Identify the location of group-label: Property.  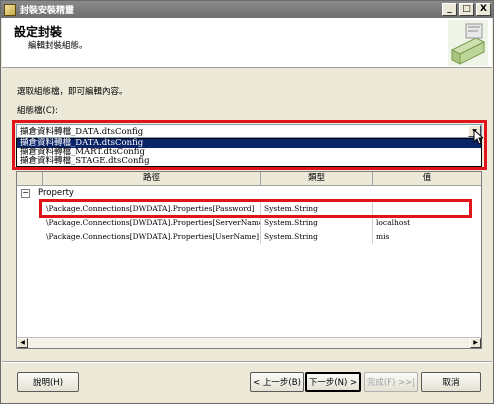
(56, 193).